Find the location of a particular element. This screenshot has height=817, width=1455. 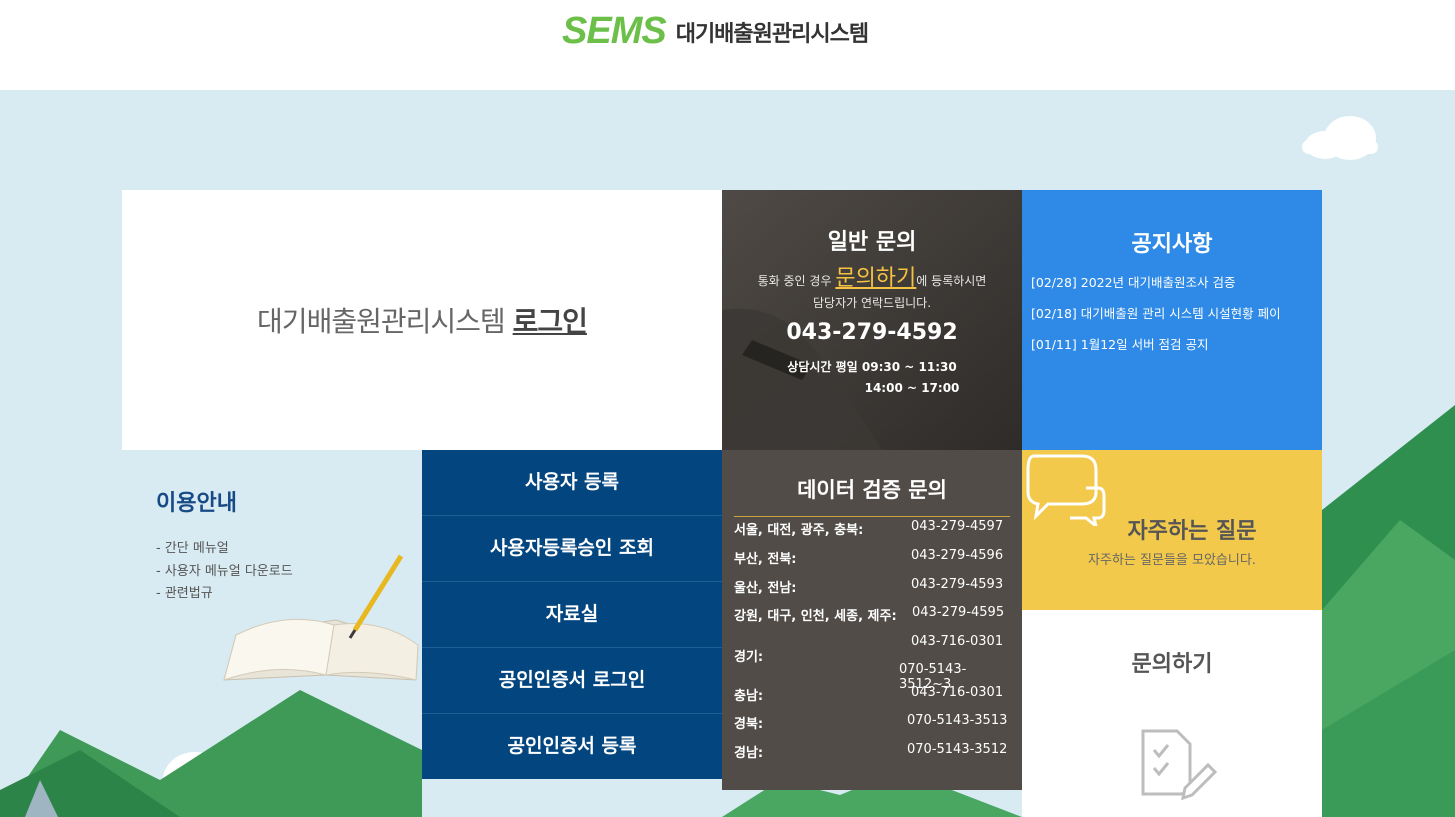

login-panel: 대기배출원관리시스템 로그인 is located at coordinates (422, 320).